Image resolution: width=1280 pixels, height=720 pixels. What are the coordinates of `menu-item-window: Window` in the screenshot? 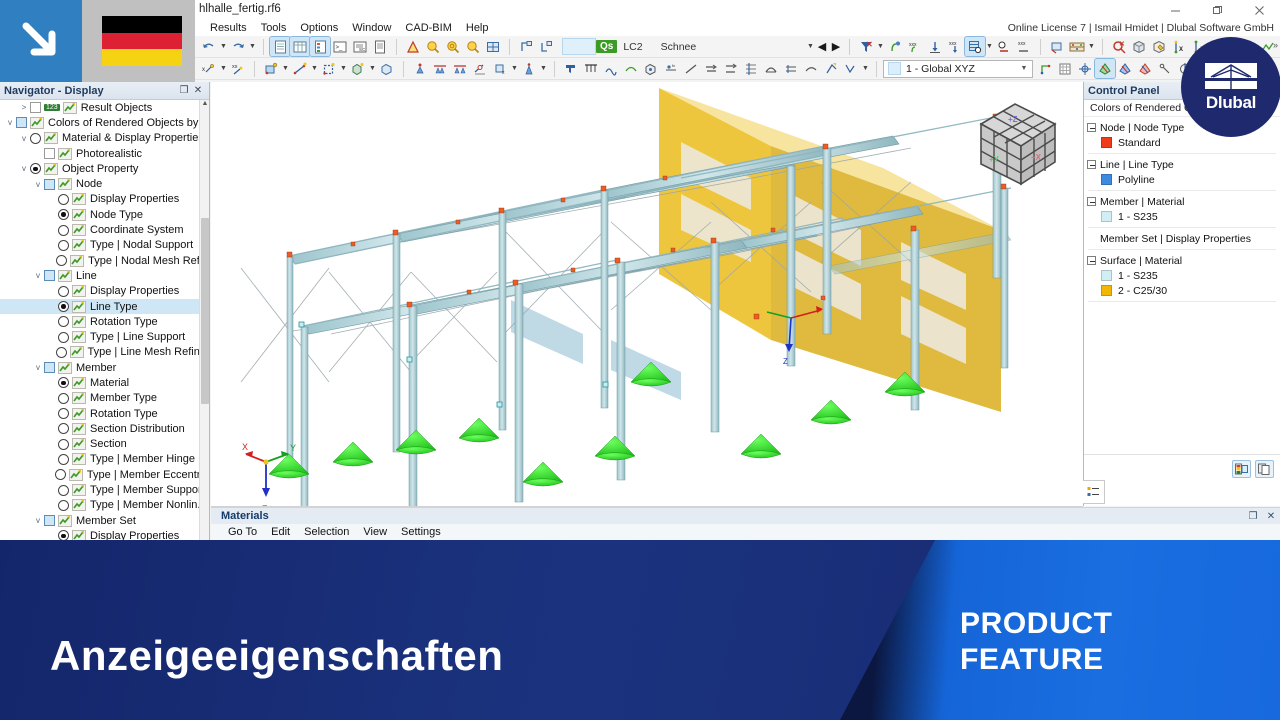 It's located at (371, 28).